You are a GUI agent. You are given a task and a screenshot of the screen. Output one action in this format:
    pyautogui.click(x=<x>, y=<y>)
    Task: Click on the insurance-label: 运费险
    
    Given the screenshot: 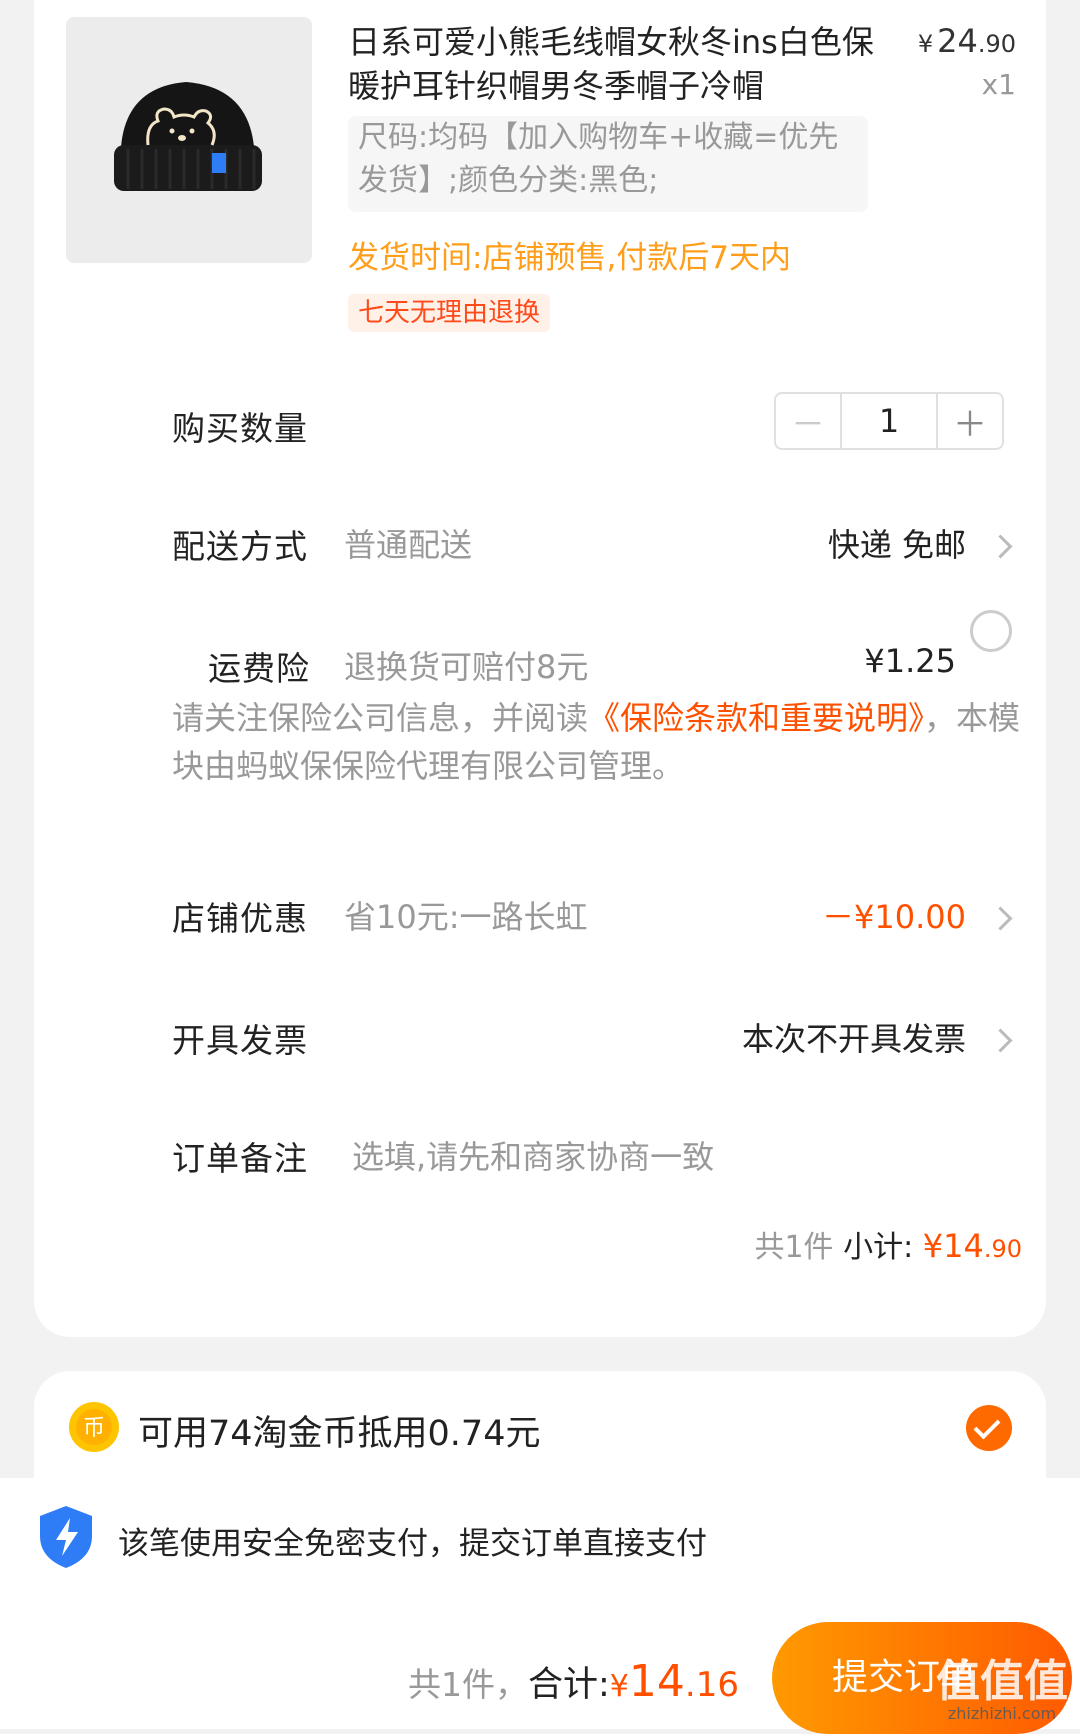 What is the action you would take?
    pyautogui.click(x=259, y=668)
    